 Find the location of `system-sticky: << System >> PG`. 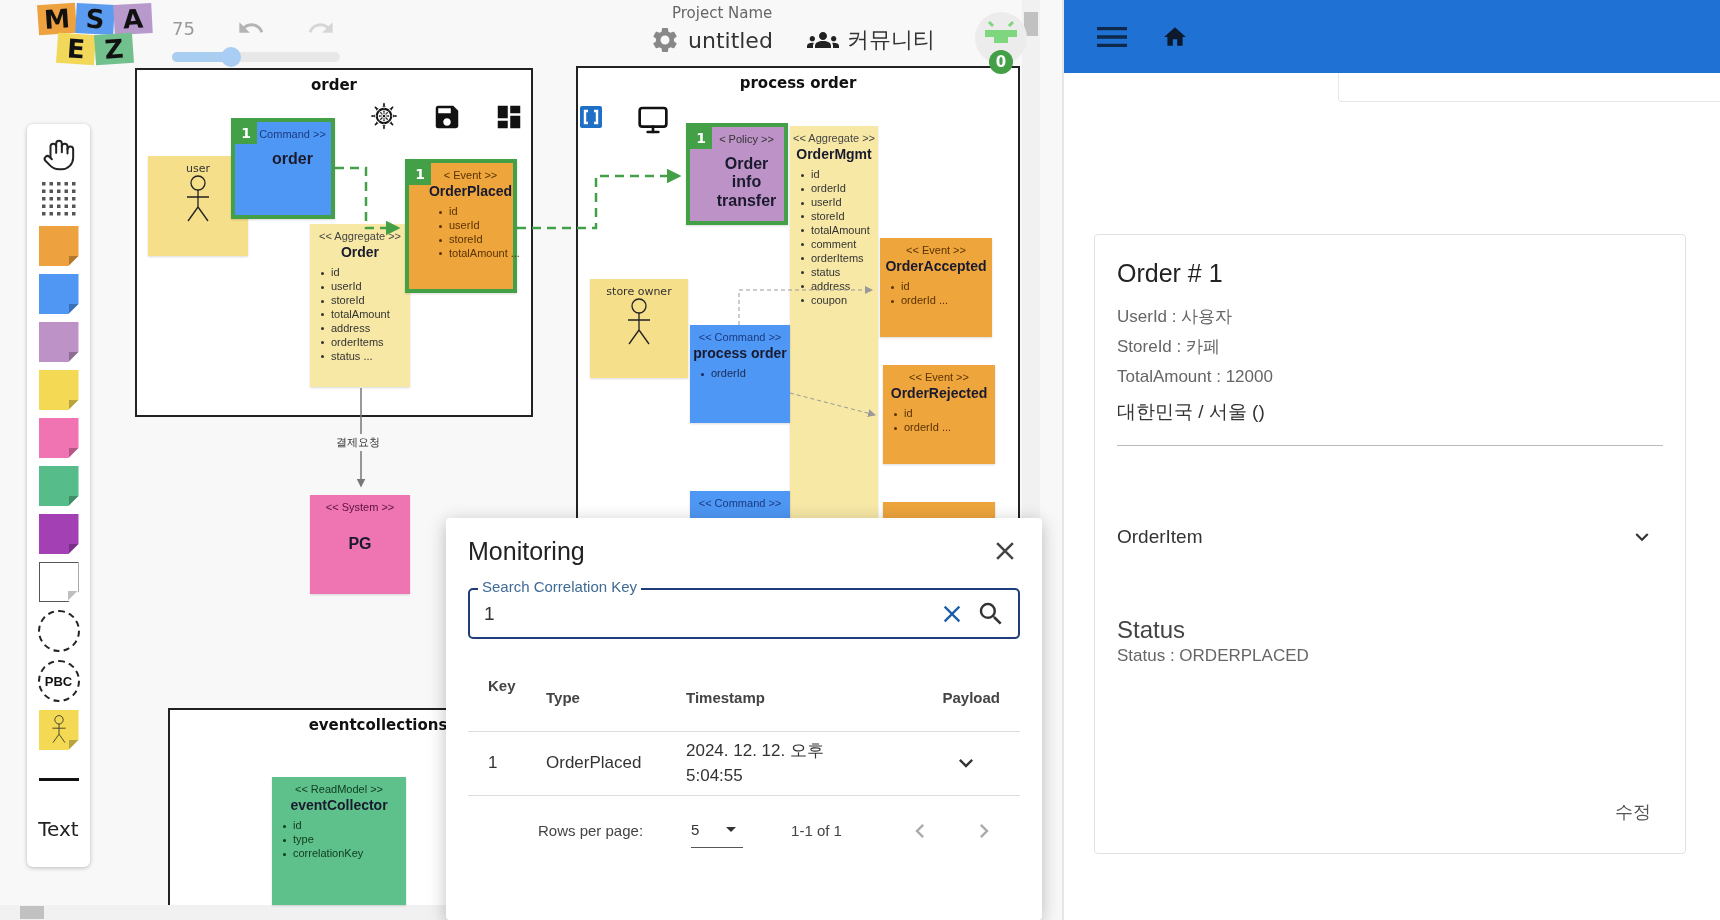

system-sticky: << System >> PG is located at coordinates (360, 544).